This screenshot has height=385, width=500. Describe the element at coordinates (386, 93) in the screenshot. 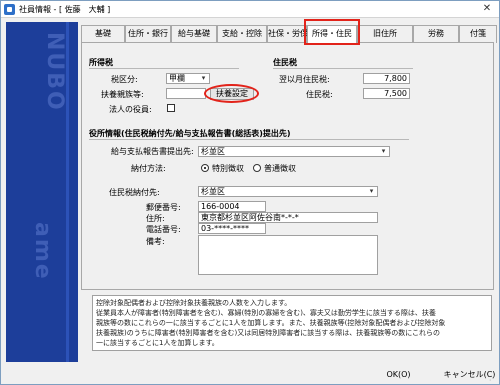

I see `resident-tax-field: 7,500` at that location.